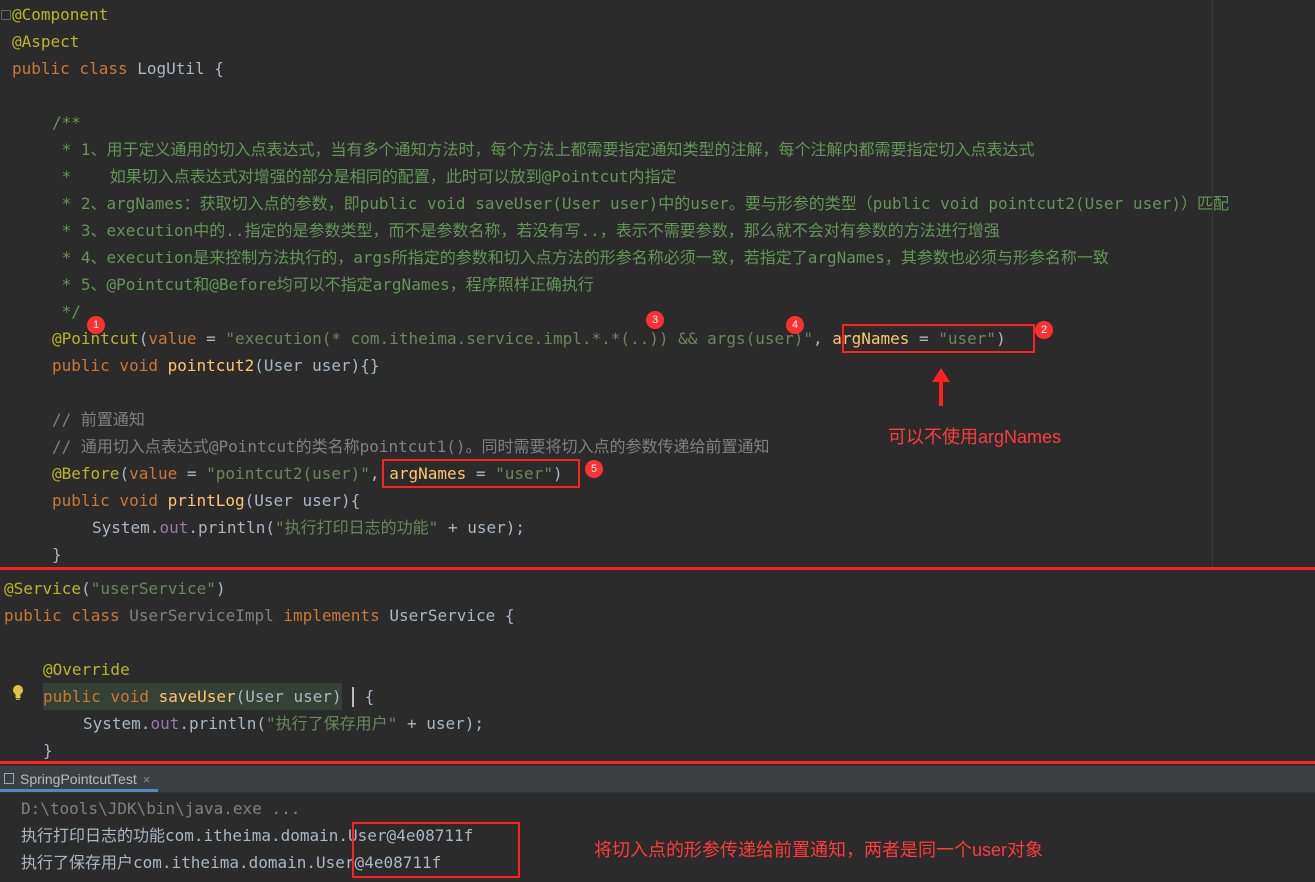 The height and width of the screenshot is (882, 1315). I want to click on badge-4: 4, so click(795, 325).